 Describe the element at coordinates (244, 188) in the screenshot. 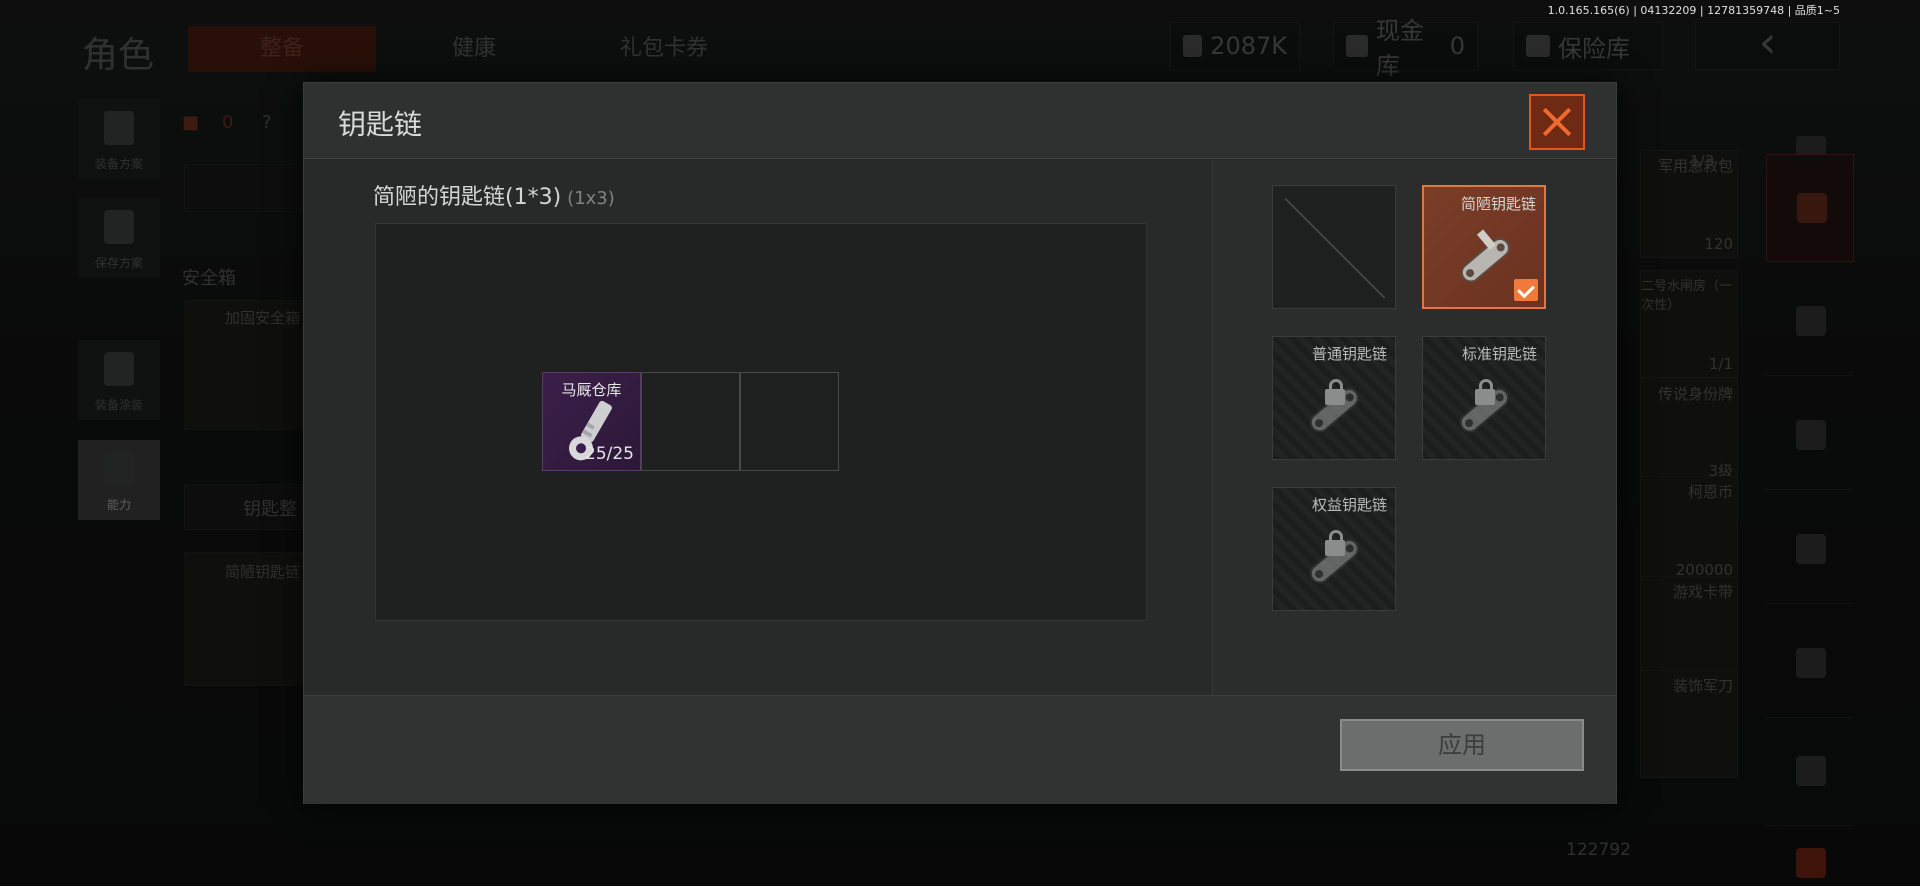

I see `bg-slot` at that location.